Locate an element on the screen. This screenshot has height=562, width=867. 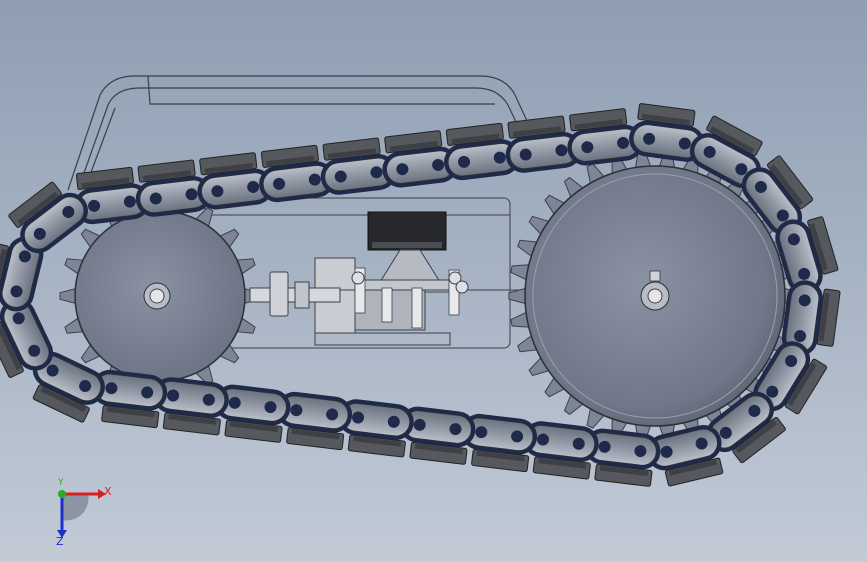
triad-shadow is located at coordinates (75, 507).